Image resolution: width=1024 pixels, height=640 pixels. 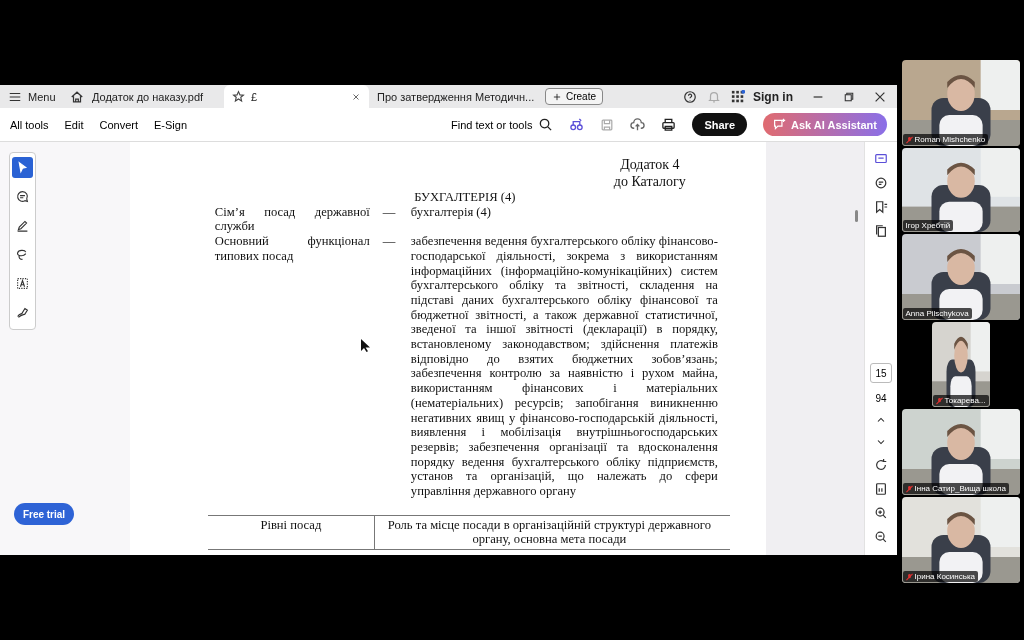 What do you see at coordinates (557, 96) in the screenshot?
I see `plus-icon` at bounding box center [557, 96].